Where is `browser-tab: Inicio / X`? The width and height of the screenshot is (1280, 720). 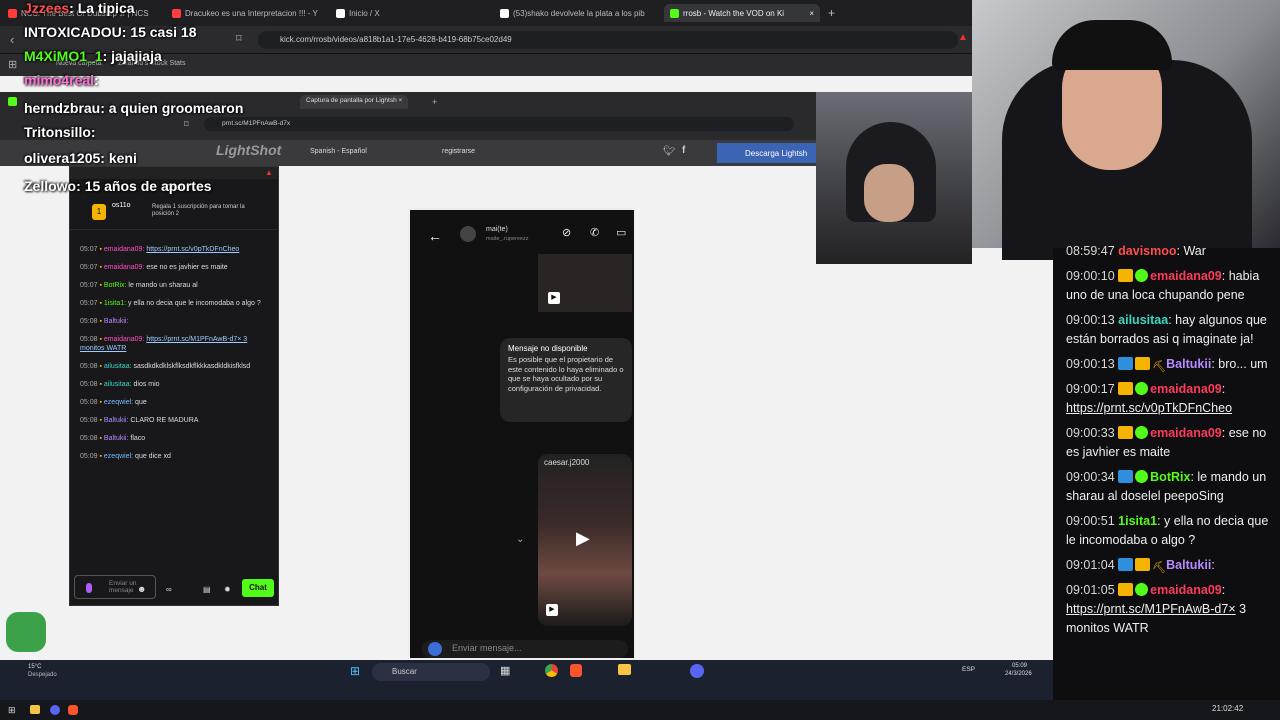 browser-tab: Inicio / X is located at coordinates (411, 13).